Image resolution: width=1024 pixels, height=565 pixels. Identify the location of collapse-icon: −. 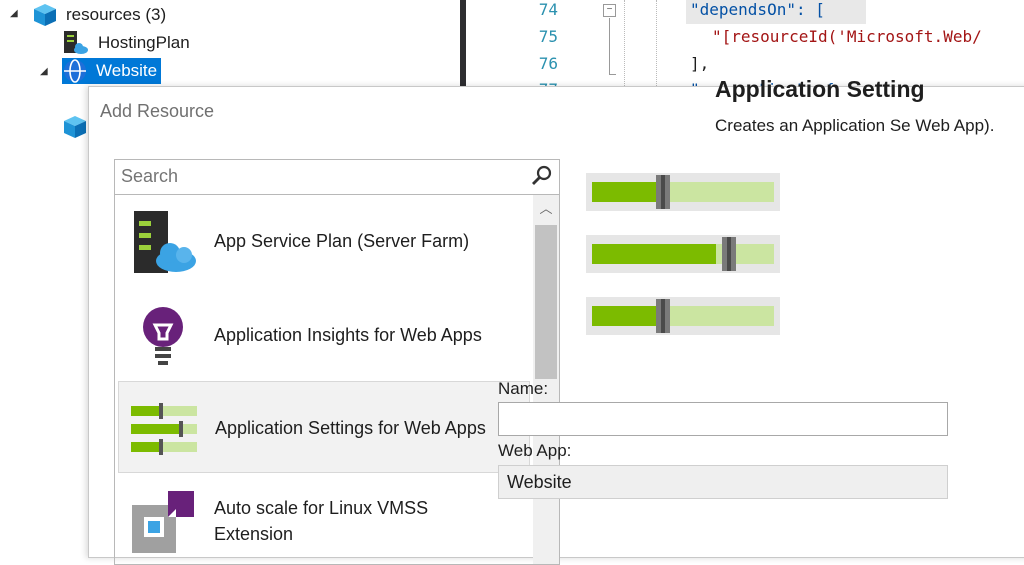
(609, 10).